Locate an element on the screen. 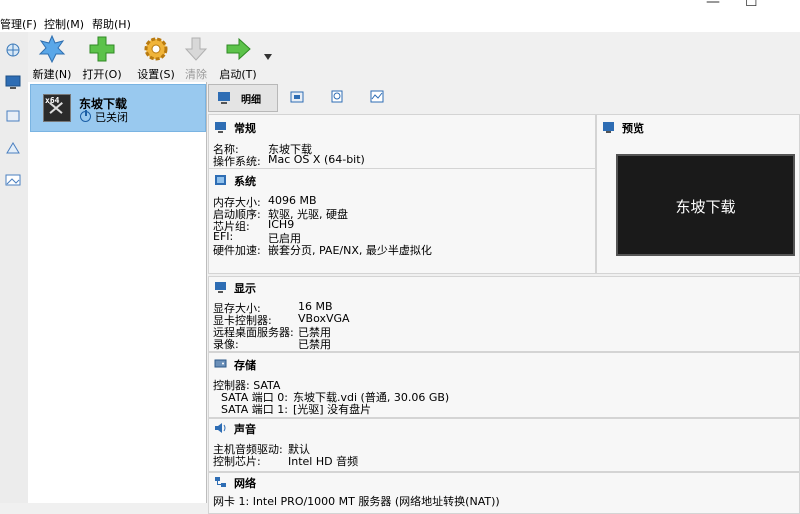 The image size is (800, 514). new-button: 新建(N) is located at coordinates (52, 57).